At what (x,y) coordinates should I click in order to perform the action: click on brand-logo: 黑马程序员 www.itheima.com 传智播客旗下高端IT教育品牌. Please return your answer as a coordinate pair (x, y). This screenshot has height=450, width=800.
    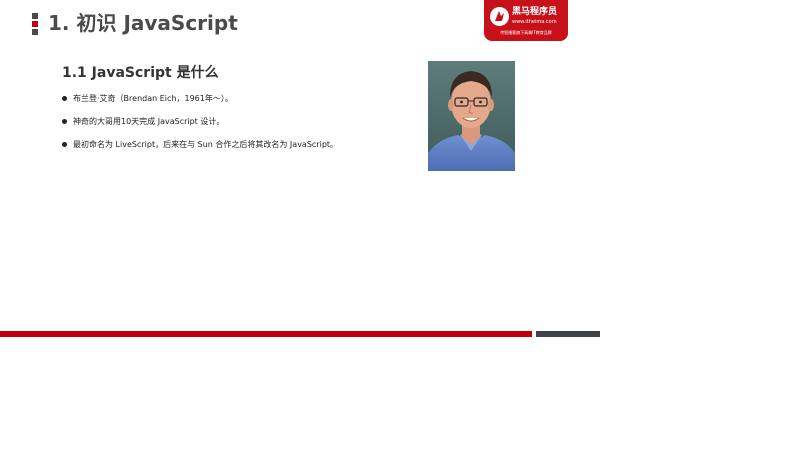
    Looking at the image, I should click on (526, 20).